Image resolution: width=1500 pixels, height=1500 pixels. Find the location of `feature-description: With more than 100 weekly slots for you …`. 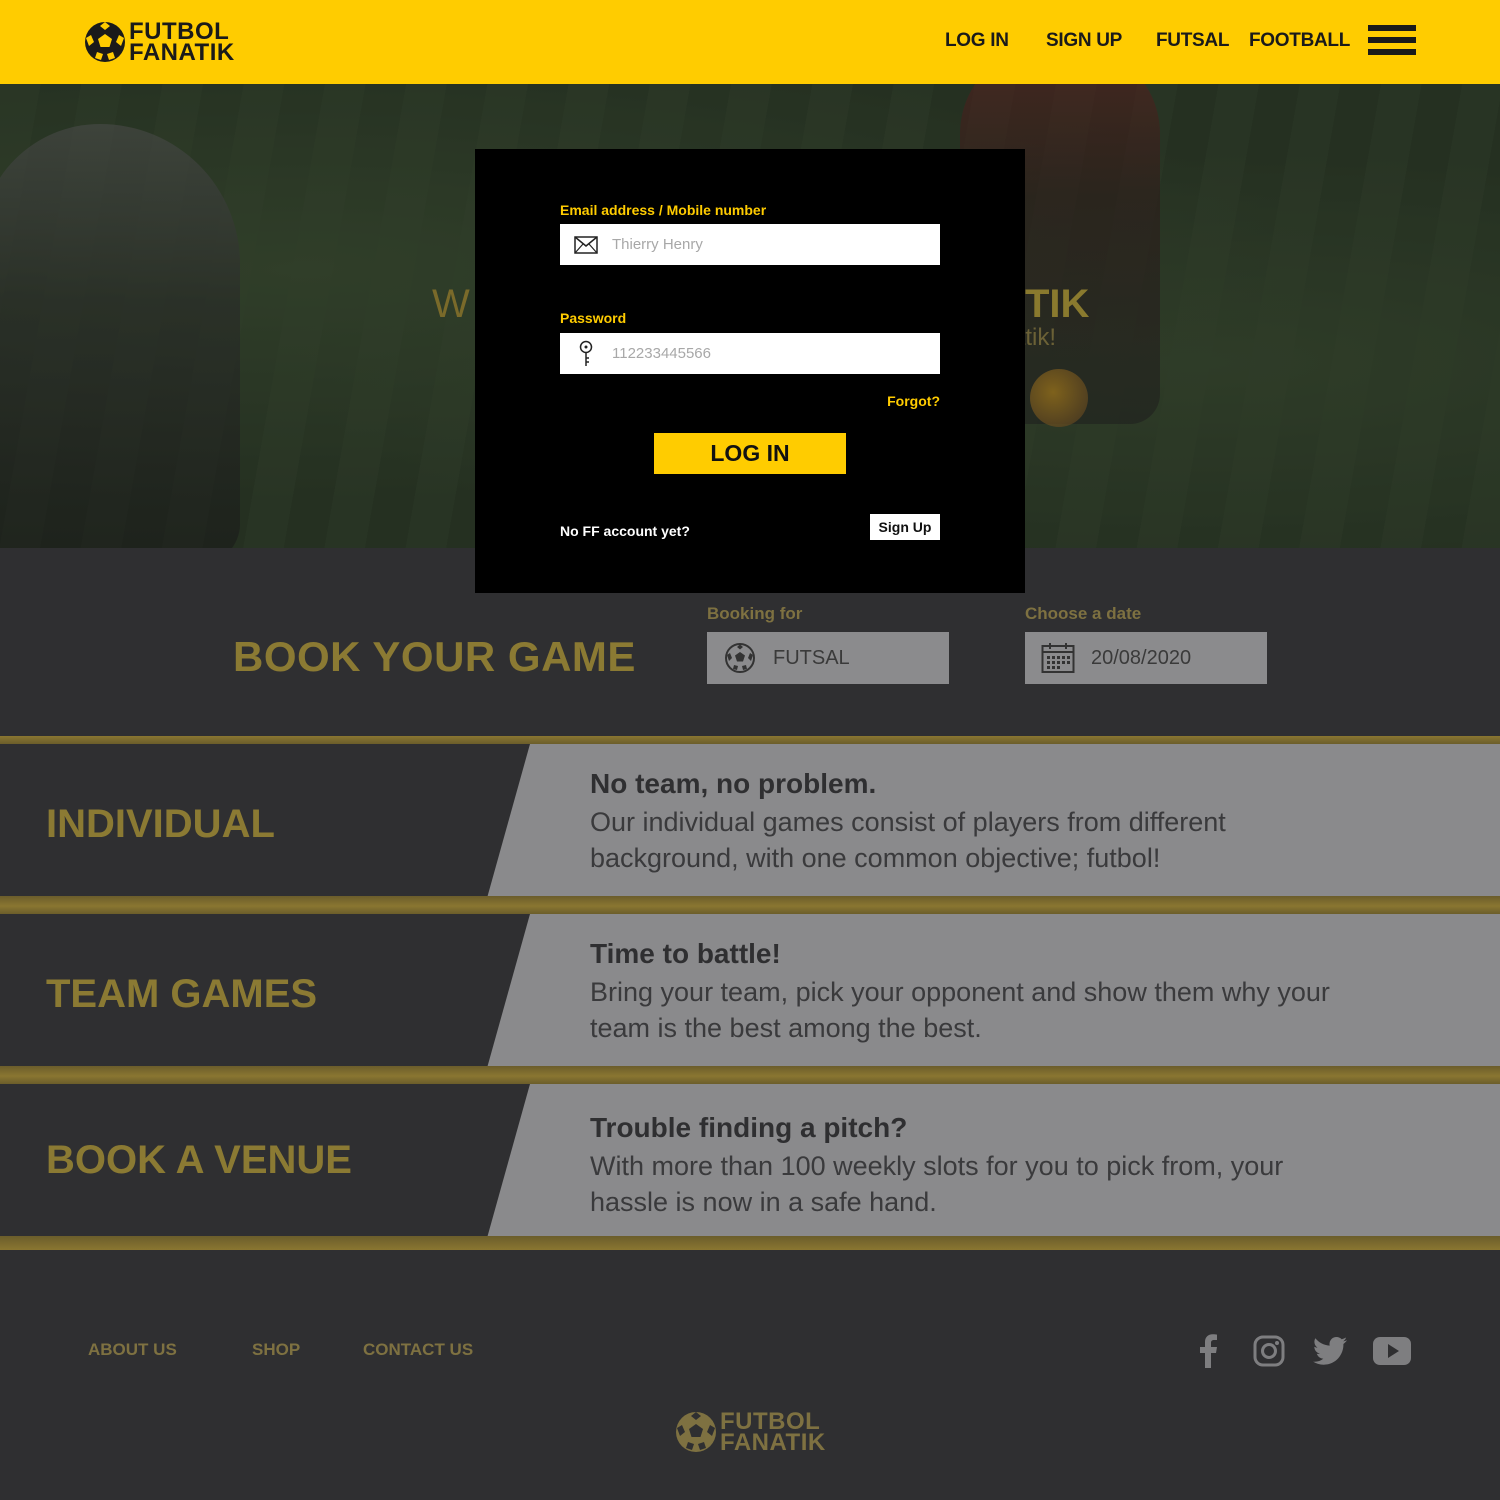

feature-description: With more than 100 weekly slots for you … is located at coordinates (937, 1184).